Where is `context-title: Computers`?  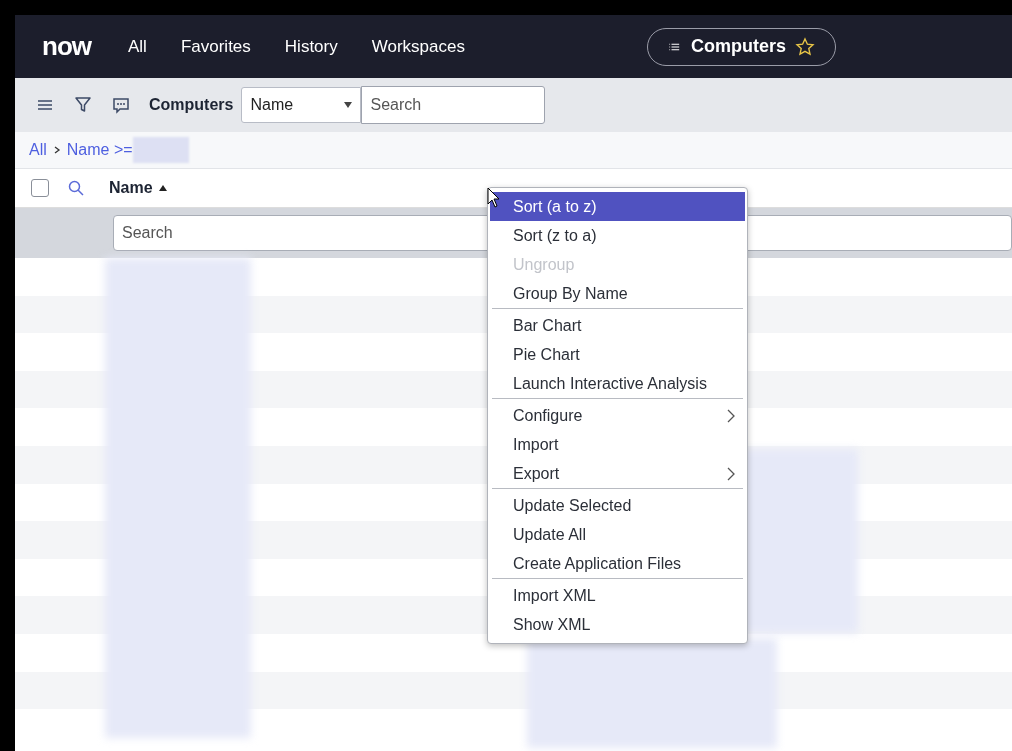 context-title: Computers is located at coordinates (738, 46).